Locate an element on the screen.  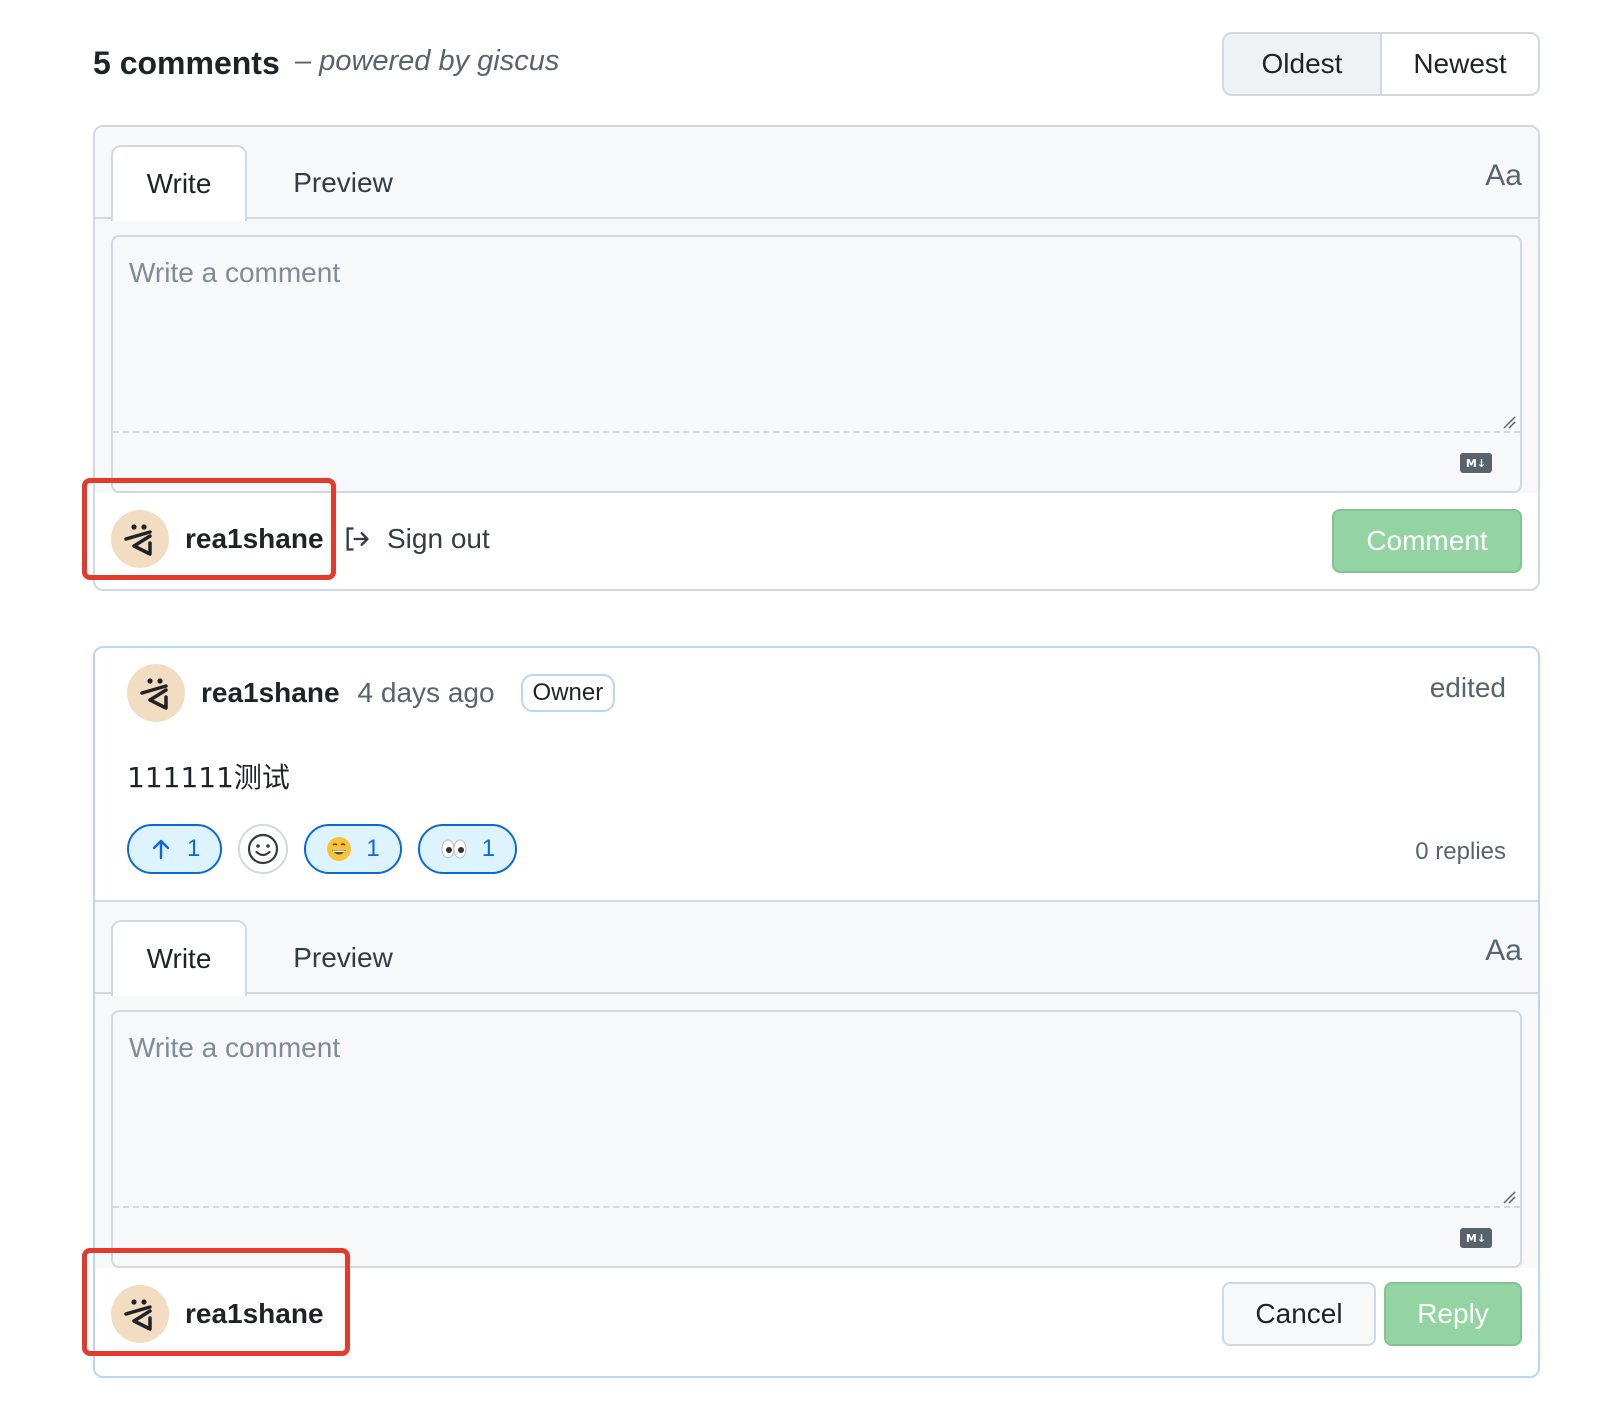
editor-footer: rea1shane Cancel Reply is located at coordinates (816, 1315).